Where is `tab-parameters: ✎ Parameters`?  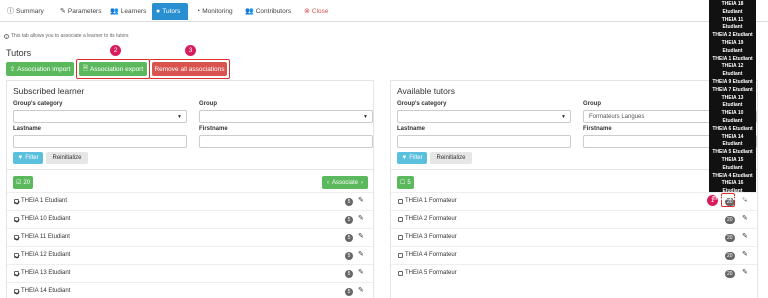 tab-parameters: ✎ Parameters is located at coordinates (80, 11).